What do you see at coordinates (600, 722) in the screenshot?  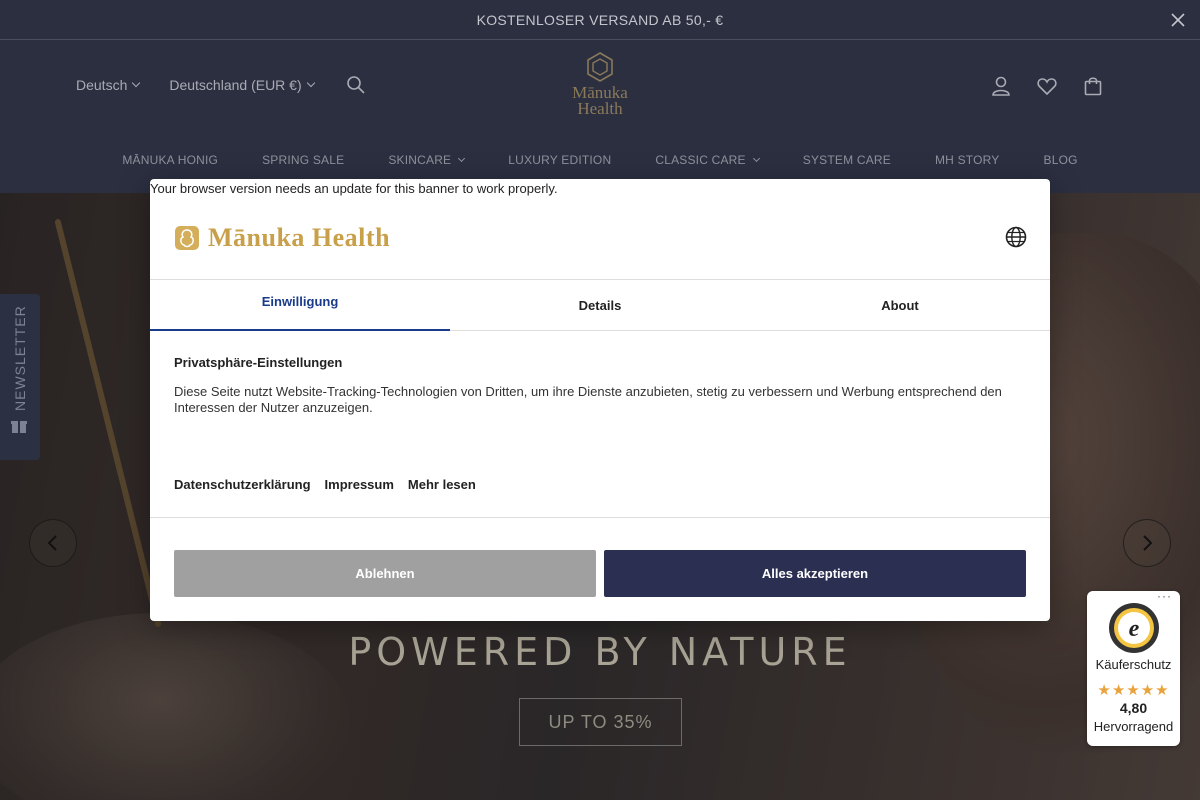 I see `hero-cta-button: UP TO 35%` at bounding box center [600, 722].